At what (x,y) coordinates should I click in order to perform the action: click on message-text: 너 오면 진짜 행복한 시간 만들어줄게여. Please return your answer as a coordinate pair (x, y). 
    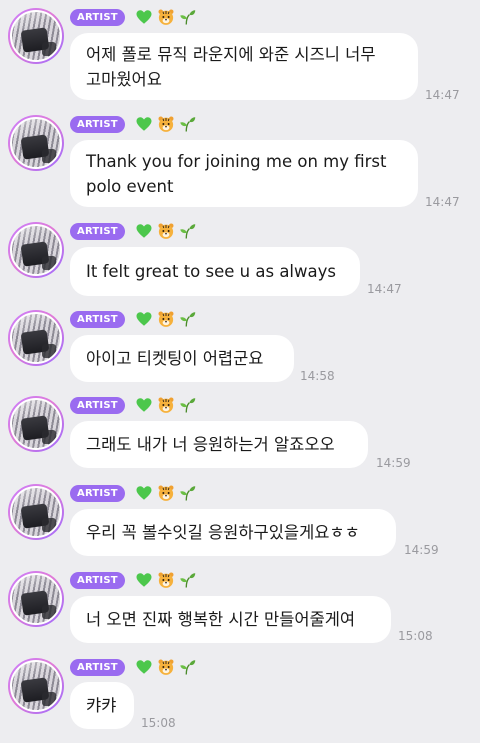
    Looking at the image, I should click on (221, 619).